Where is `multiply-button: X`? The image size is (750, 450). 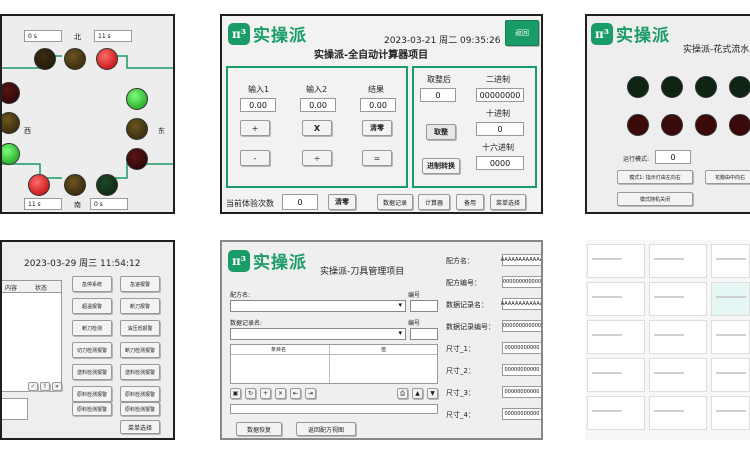 multiply-button: X is located at coordinates (317, 128).